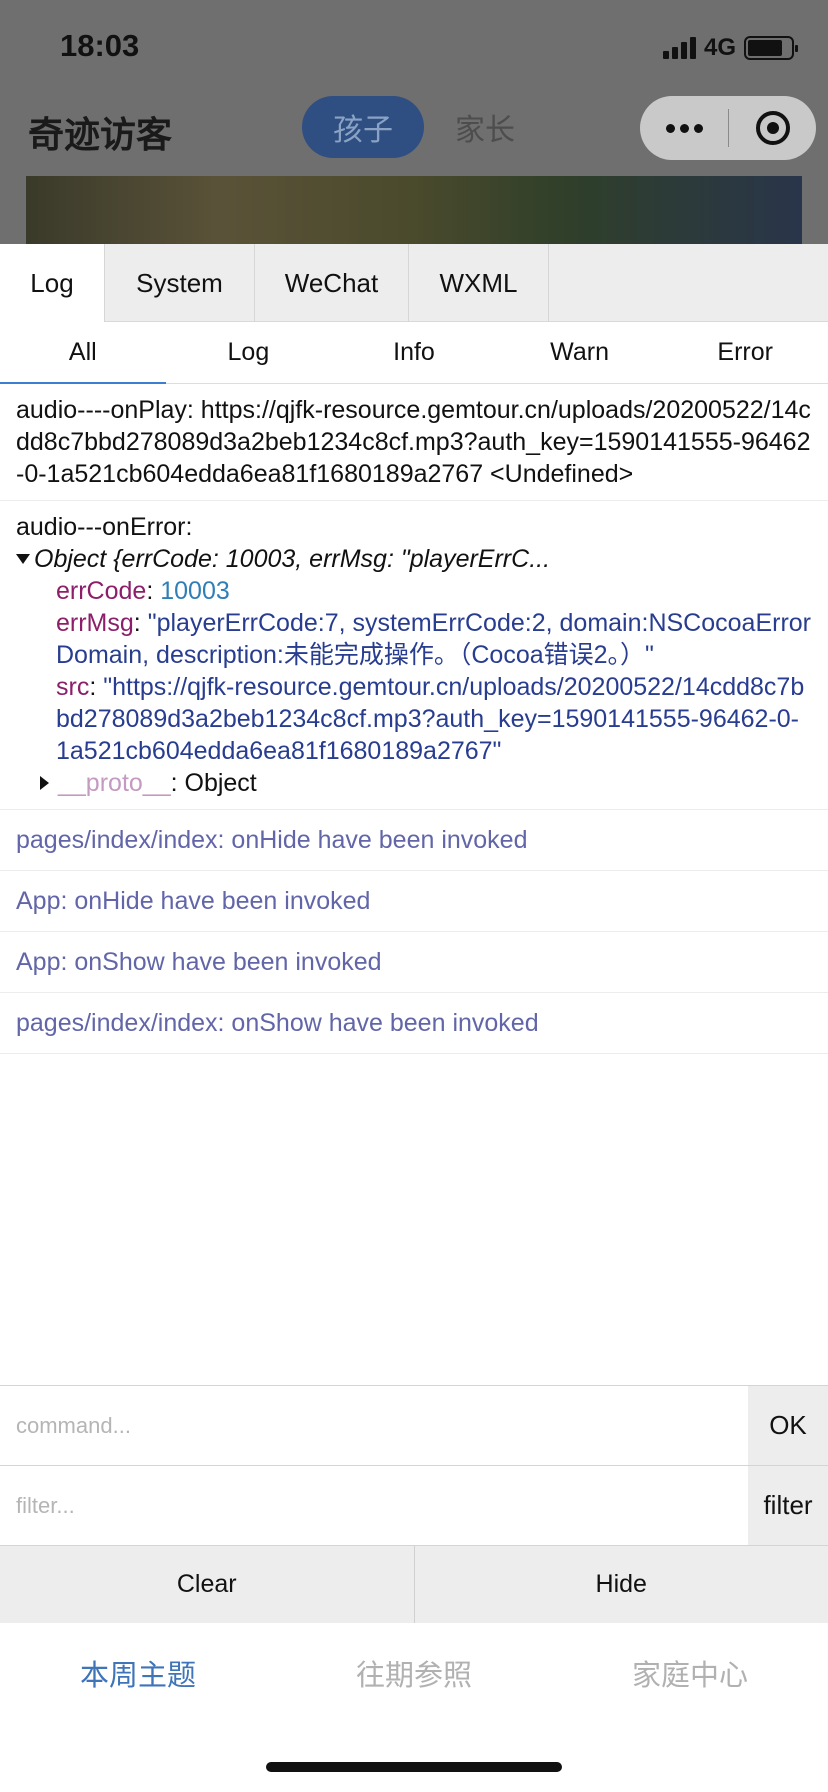  Describe the element at coordinates (101, 591) in the screenshot. I see `errcode-key: errCode` at that location.